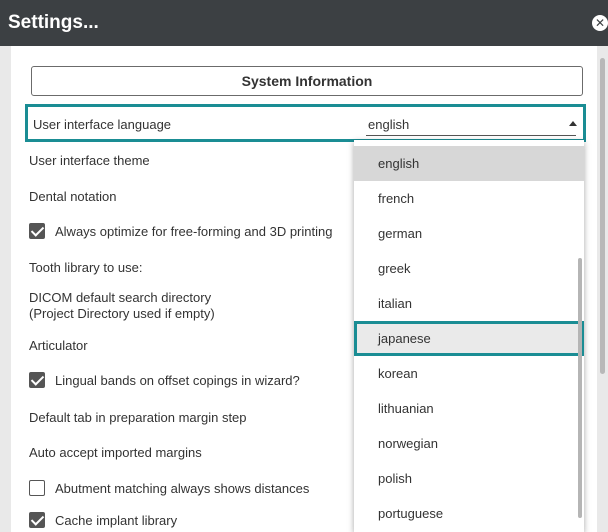 Image resolution: width=608 pixels, height=532 pixels. I want to click on articulator-label: Articulator, so click(58, 345).